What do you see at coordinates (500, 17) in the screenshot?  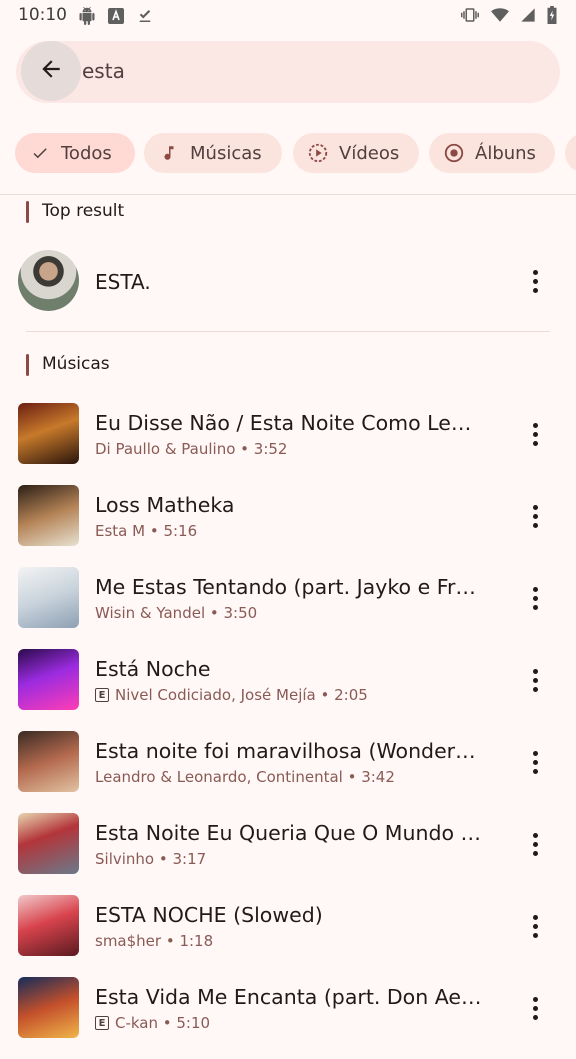 I see `wifi-icon` at bounding box center [500, 17].